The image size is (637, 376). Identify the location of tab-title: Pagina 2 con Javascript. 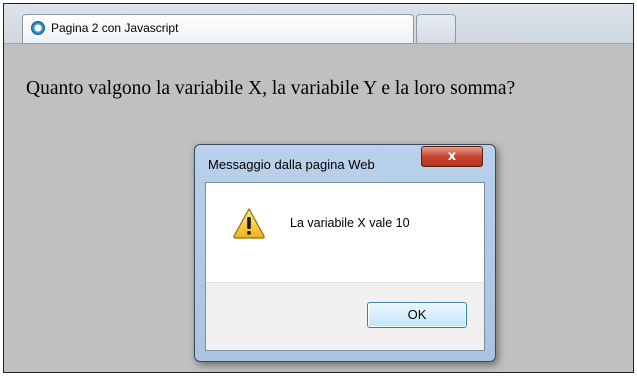
(115, 28).